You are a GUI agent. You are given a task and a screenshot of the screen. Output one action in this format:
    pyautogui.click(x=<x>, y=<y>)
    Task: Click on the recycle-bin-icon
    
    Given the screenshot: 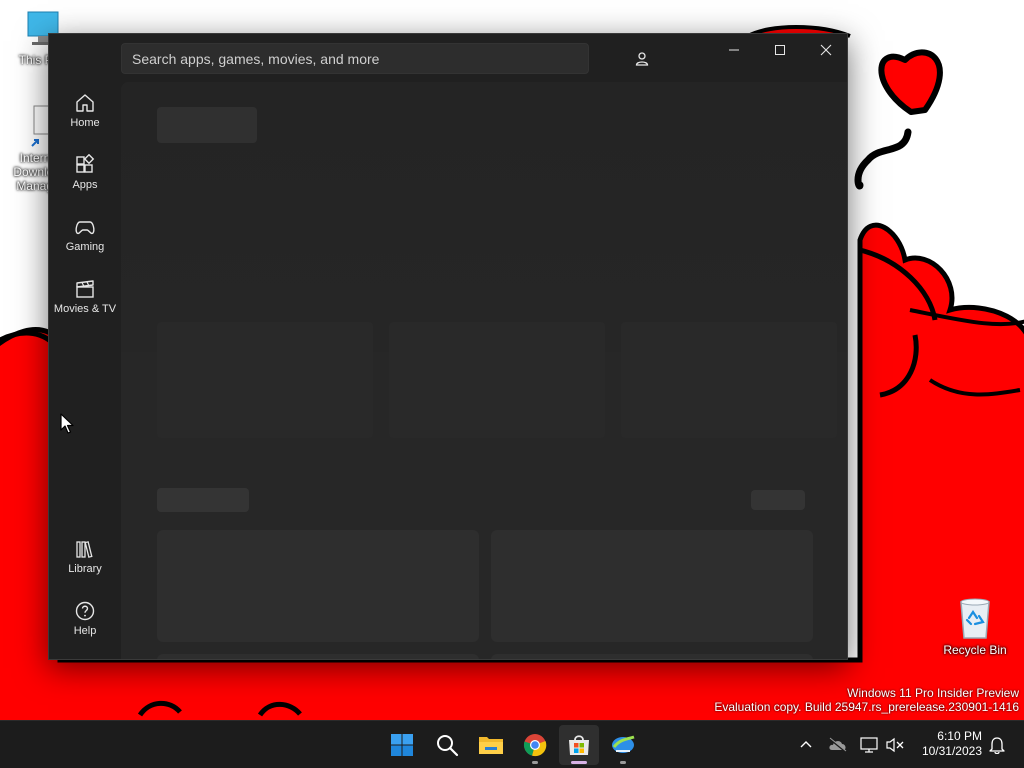 What is the action you would take?
    pyautogui.click(x=975, y=618)
    